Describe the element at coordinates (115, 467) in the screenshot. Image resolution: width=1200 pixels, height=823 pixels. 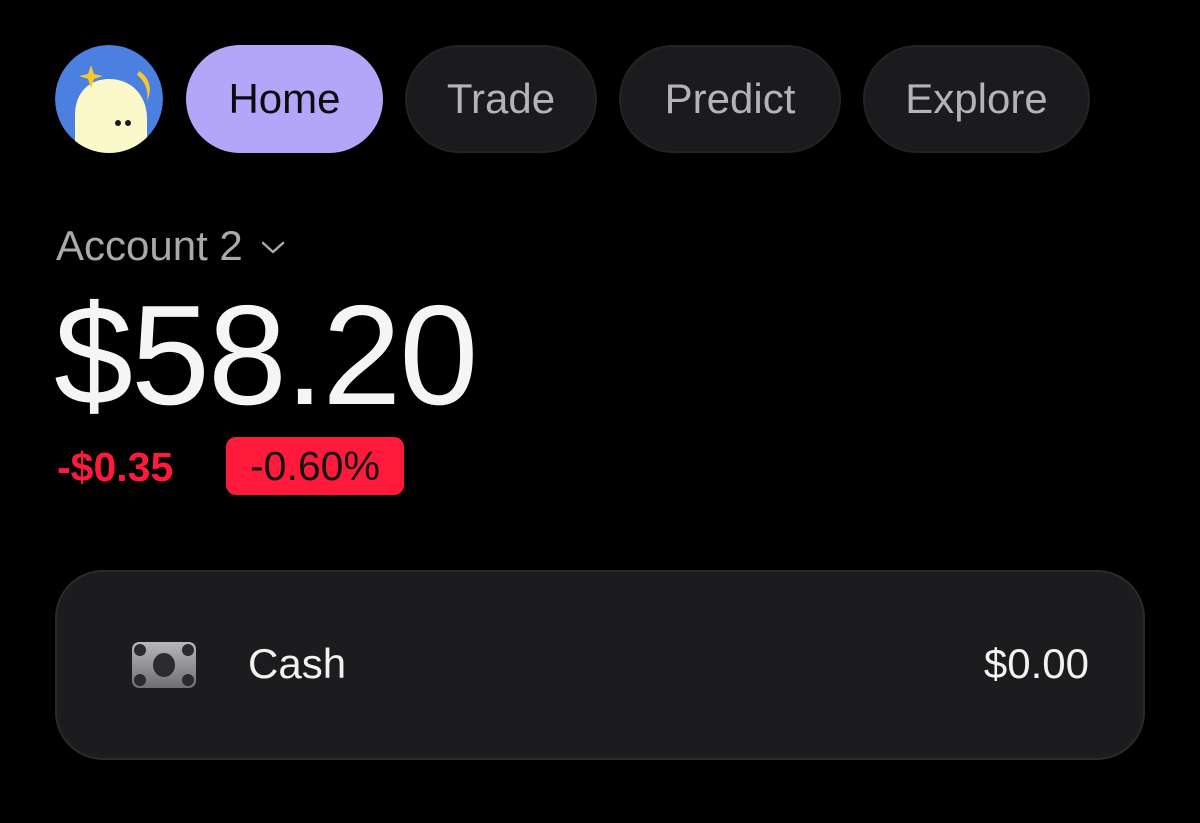
I see `change-amount: -$0.35` at that location.